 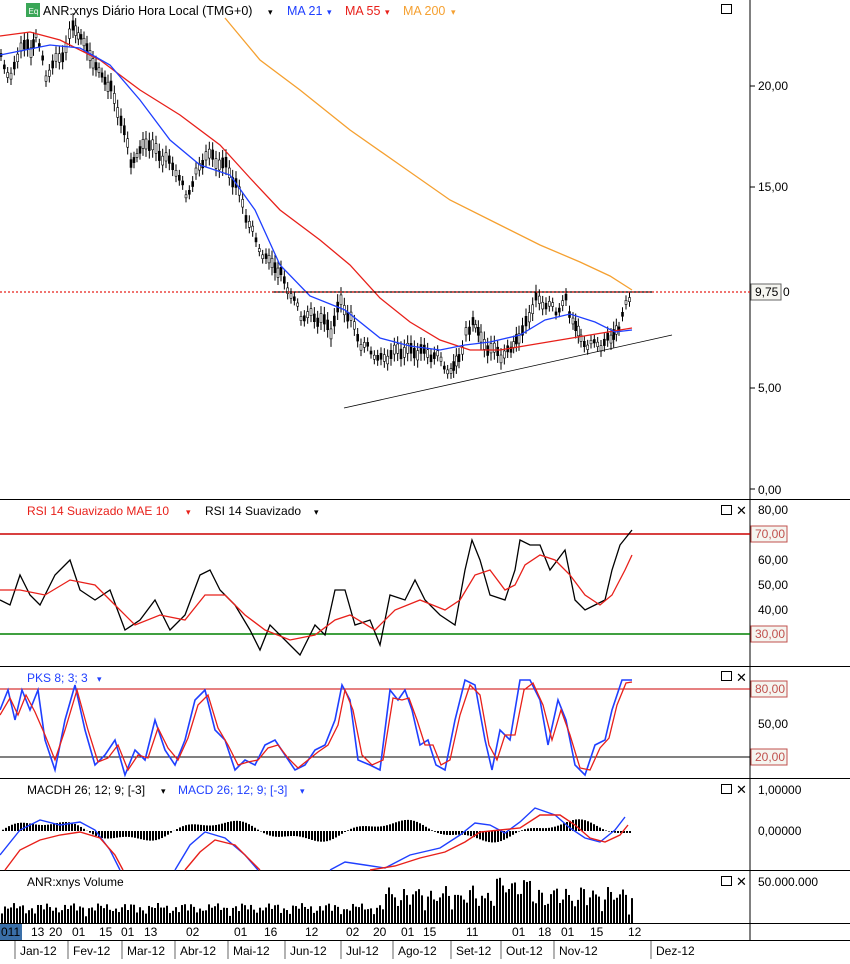 I want to click on macd-dropdown-icon: ▾, so click(x=302, y=791).